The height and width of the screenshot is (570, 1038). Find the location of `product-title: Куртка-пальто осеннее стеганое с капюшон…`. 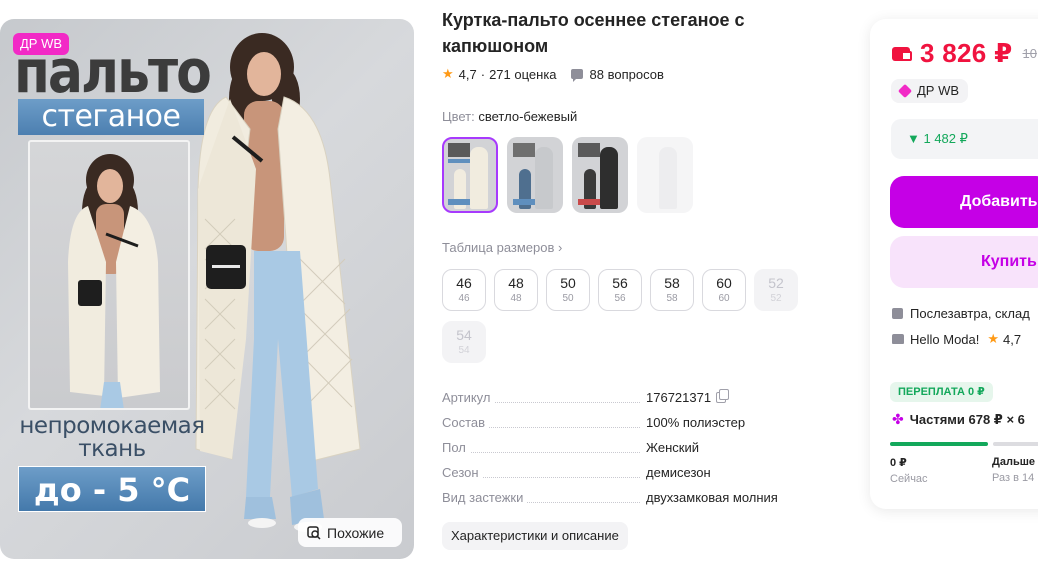

product-title: Куртка-пальто осеннее стеганое с капюшон… is located at coordinates (593, 33).